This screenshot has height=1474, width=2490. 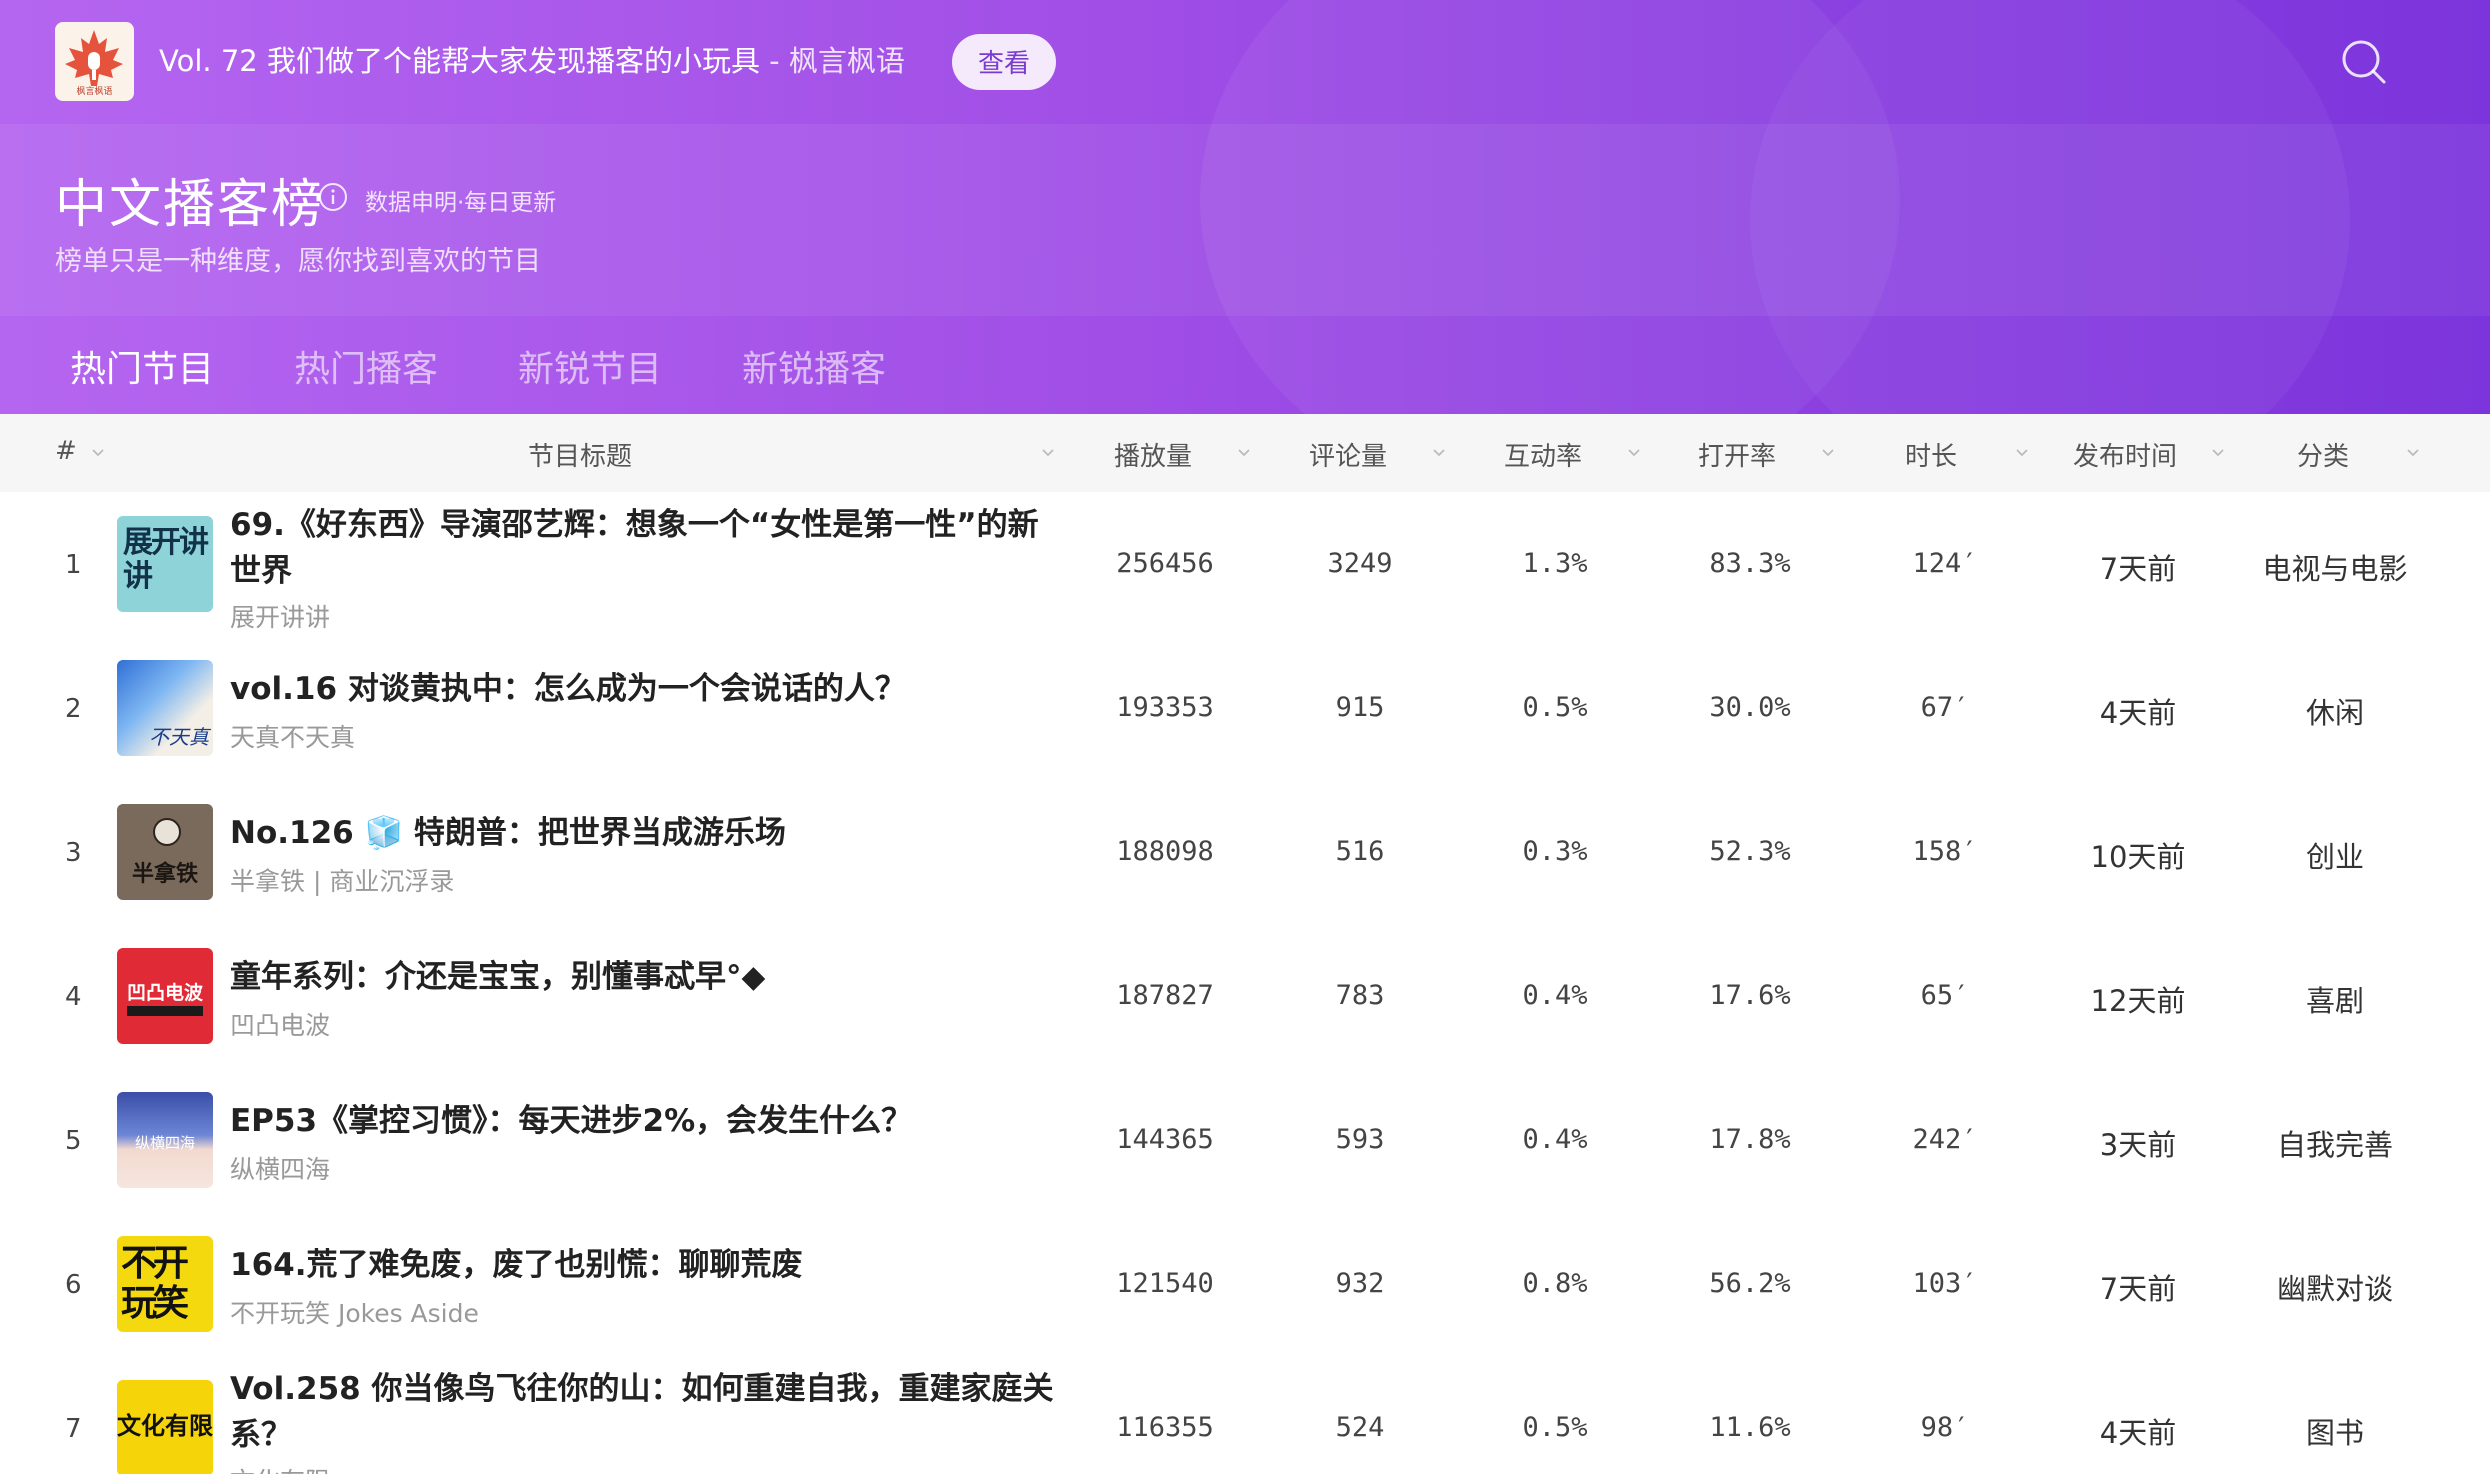 What do you see at coordinates (590, 366) in the screenshot?
I see `tab-new-episodes: 新锐节目` at bounding box center [590, 366].